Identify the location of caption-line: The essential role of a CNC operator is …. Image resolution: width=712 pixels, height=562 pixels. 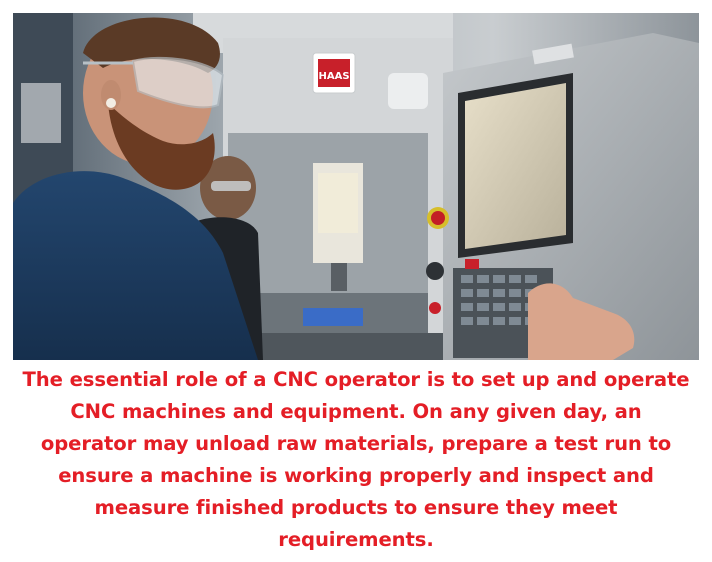
(356, 379).